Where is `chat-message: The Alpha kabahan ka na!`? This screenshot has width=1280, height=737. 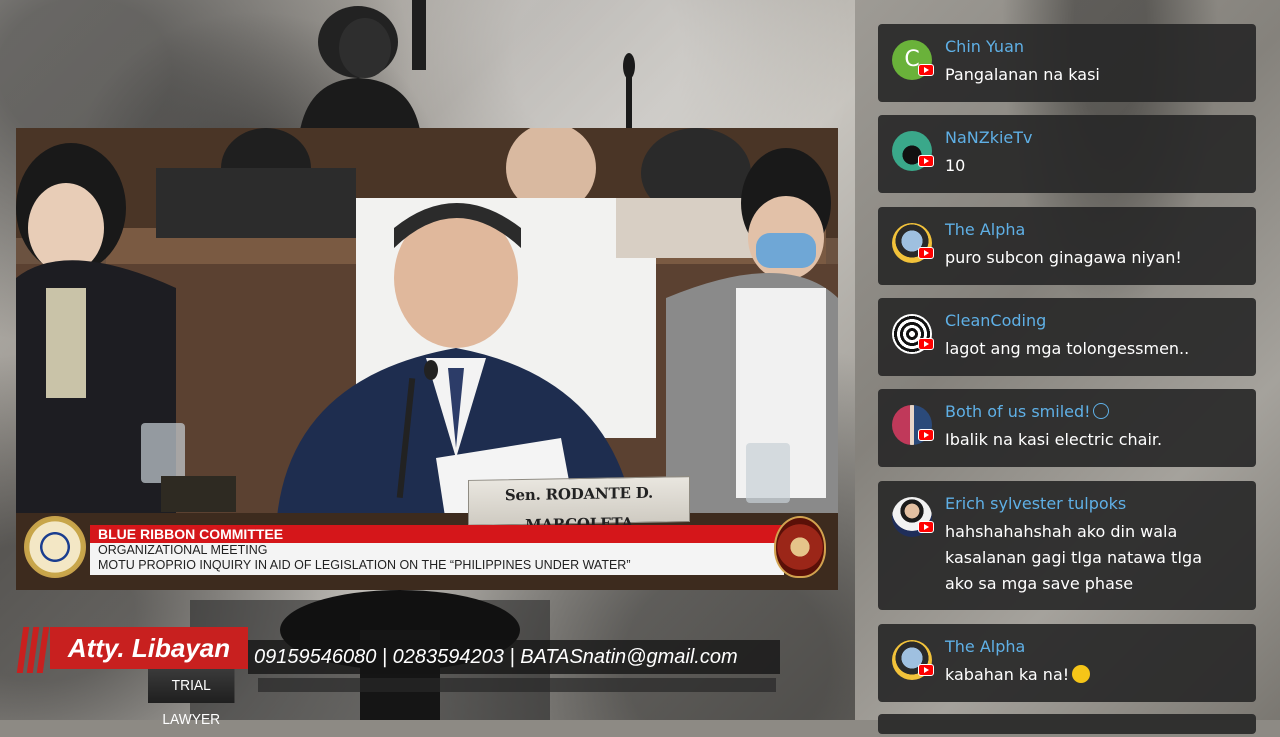
chat-message: The Alpha kabahan ka na! is located at coordinates (1067, 663).